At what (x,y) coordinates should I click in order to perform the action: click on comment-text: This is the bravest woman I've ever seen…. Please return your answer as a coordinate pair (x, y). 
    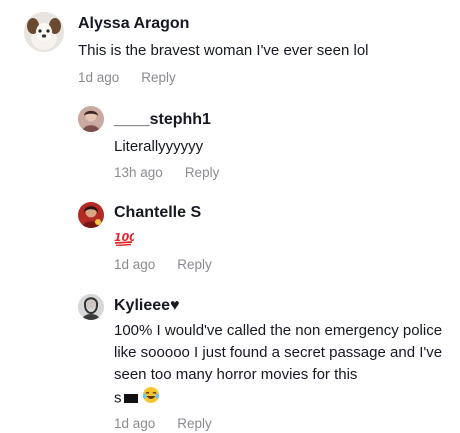
    Looking at the image, I should click on (223, 50).